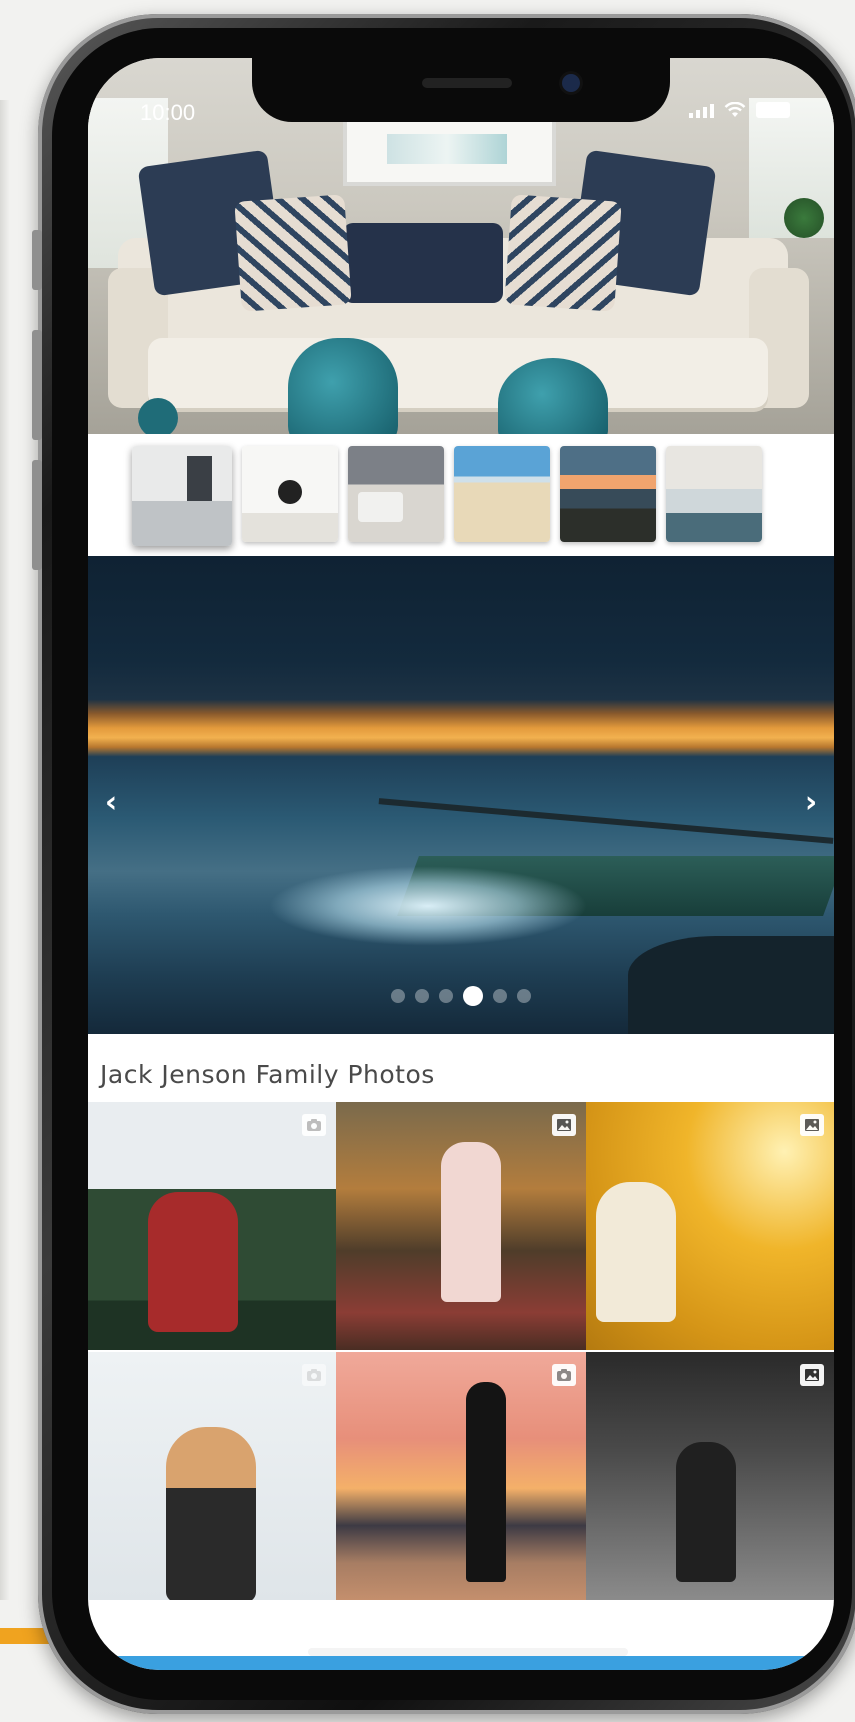 The height and width of the screenshot is (1722, 855). I want to click on thumbnail-bedroom-light, so click(714, 494).